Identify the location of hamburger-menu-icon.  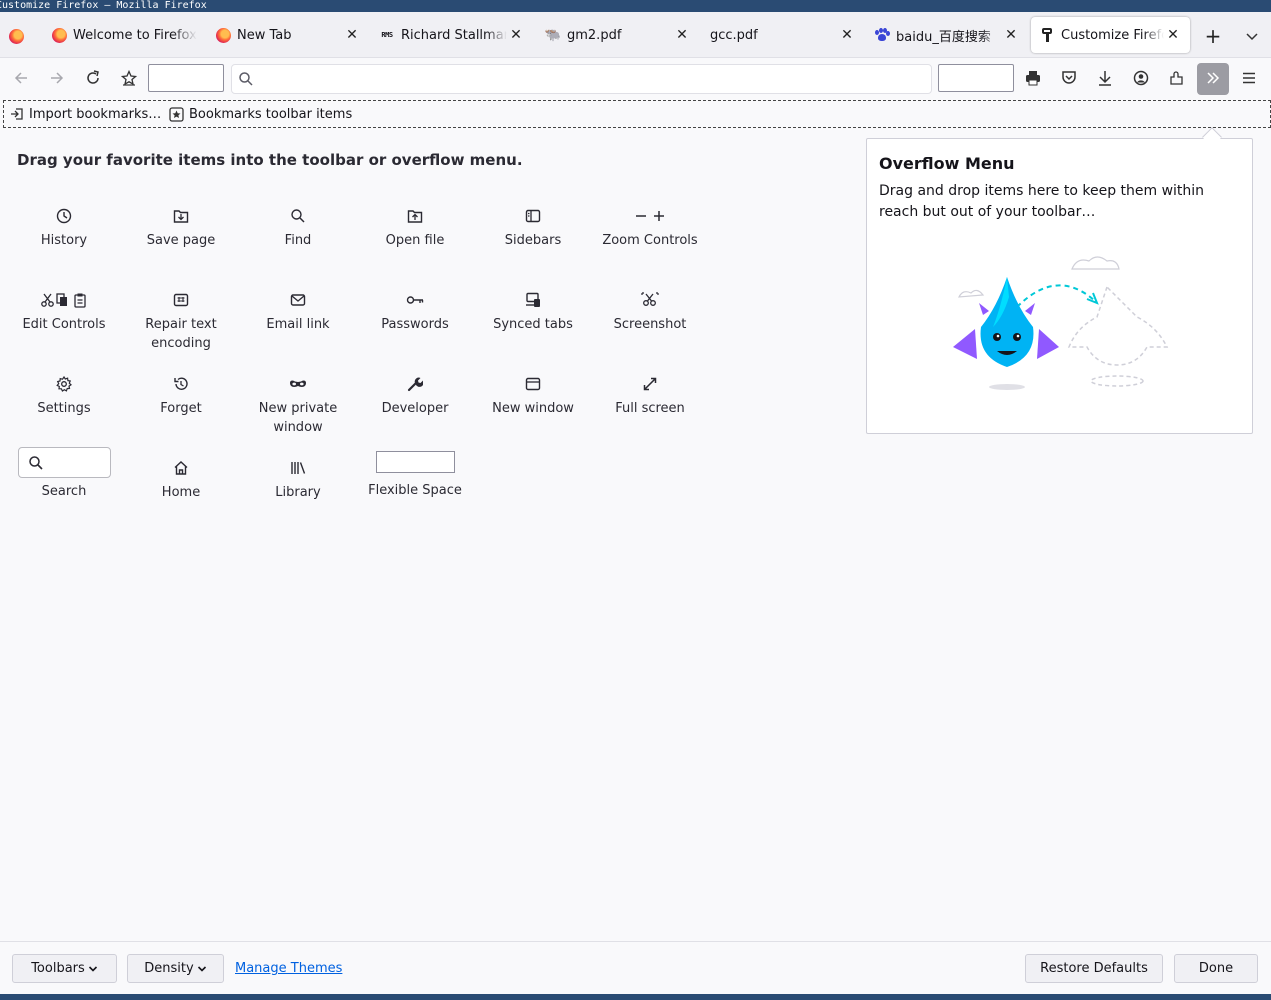
(1249, 78).